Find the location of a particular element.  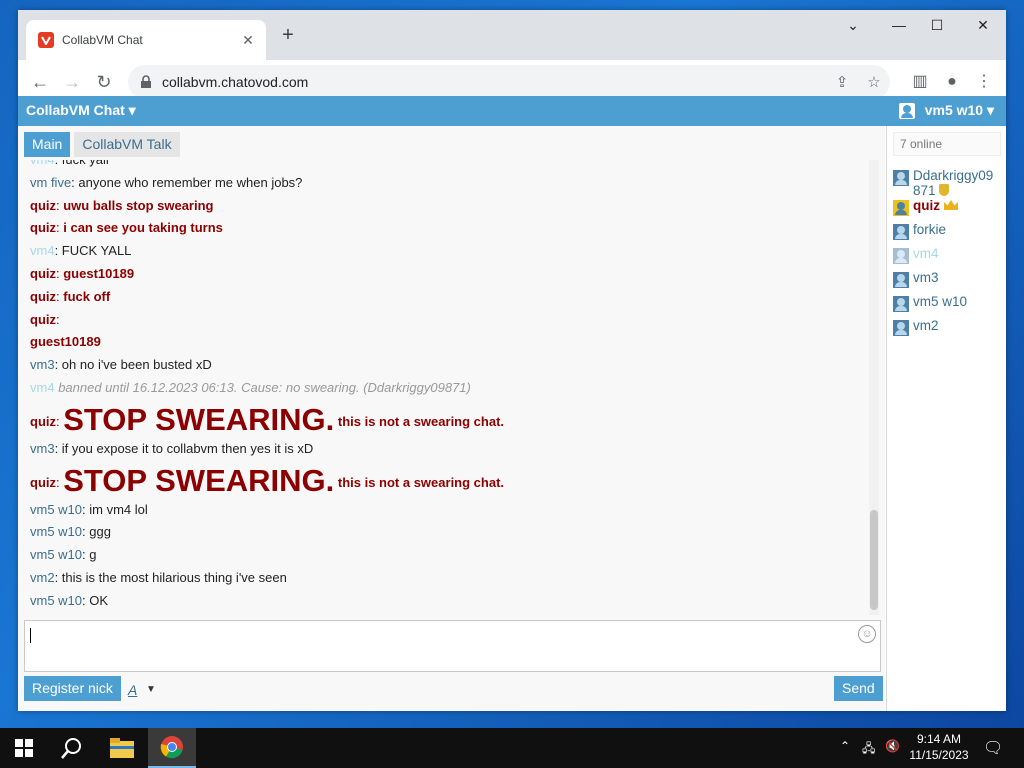

user-name: vm4 is located at coordinates (926, 253).